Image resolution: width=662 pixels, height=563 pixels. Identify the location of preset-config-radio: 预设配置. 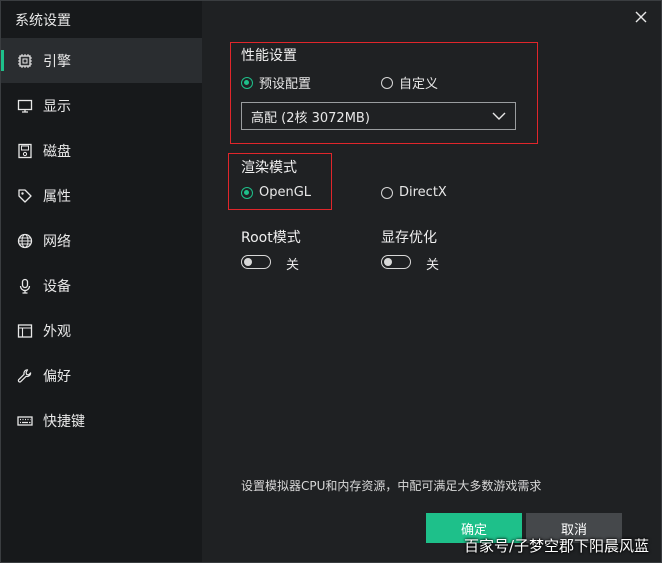
(276, 82).